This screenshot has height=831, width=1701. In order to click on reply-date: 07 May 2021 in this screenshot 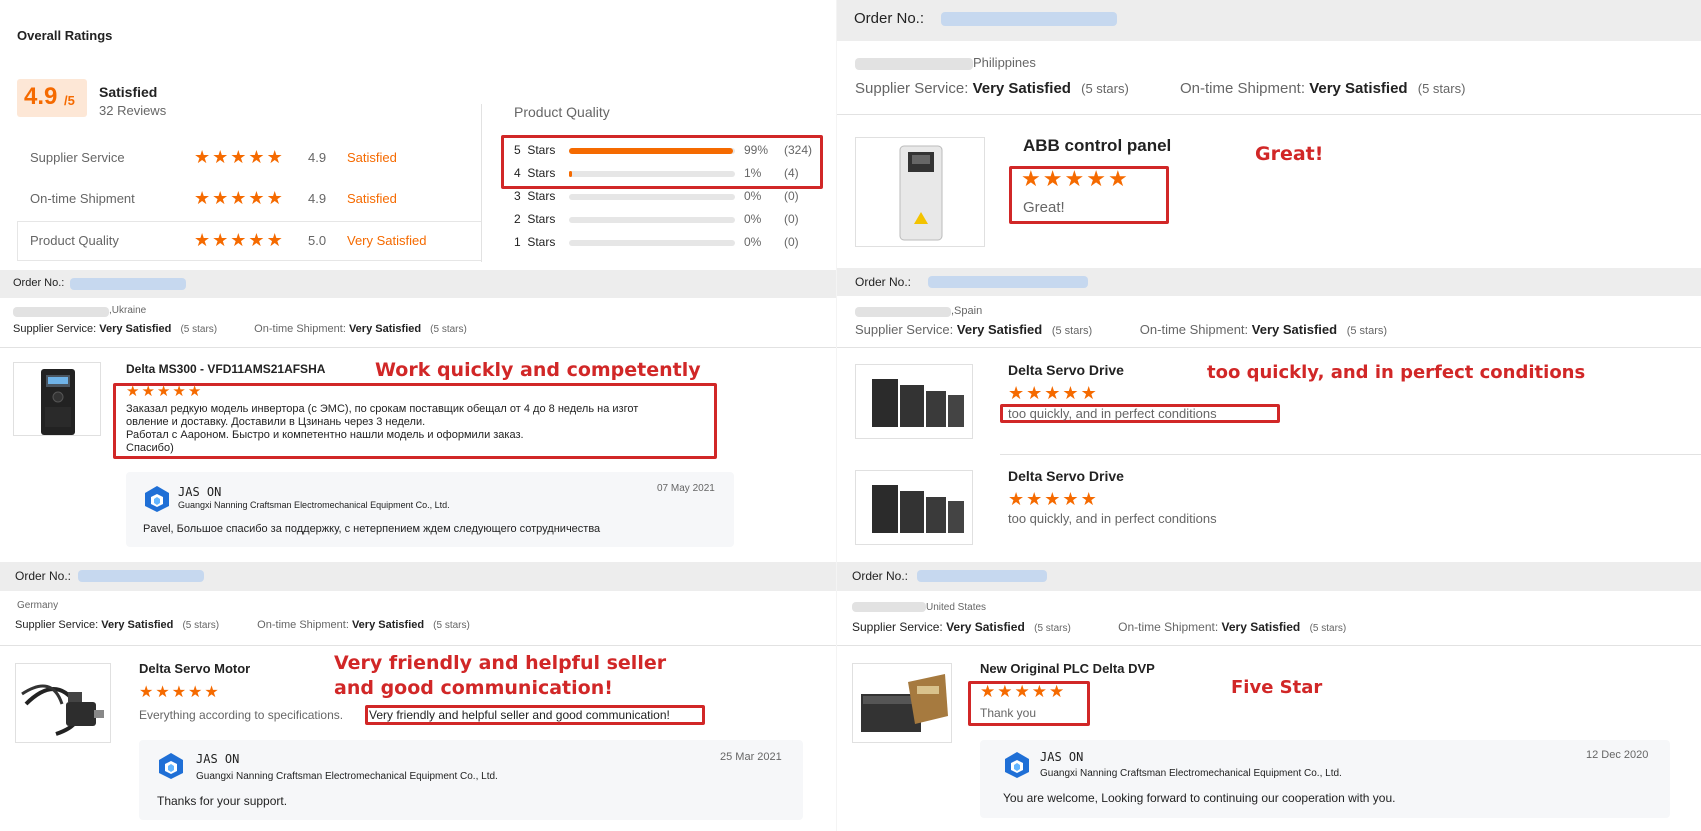, I will do `click(686, 488)`.